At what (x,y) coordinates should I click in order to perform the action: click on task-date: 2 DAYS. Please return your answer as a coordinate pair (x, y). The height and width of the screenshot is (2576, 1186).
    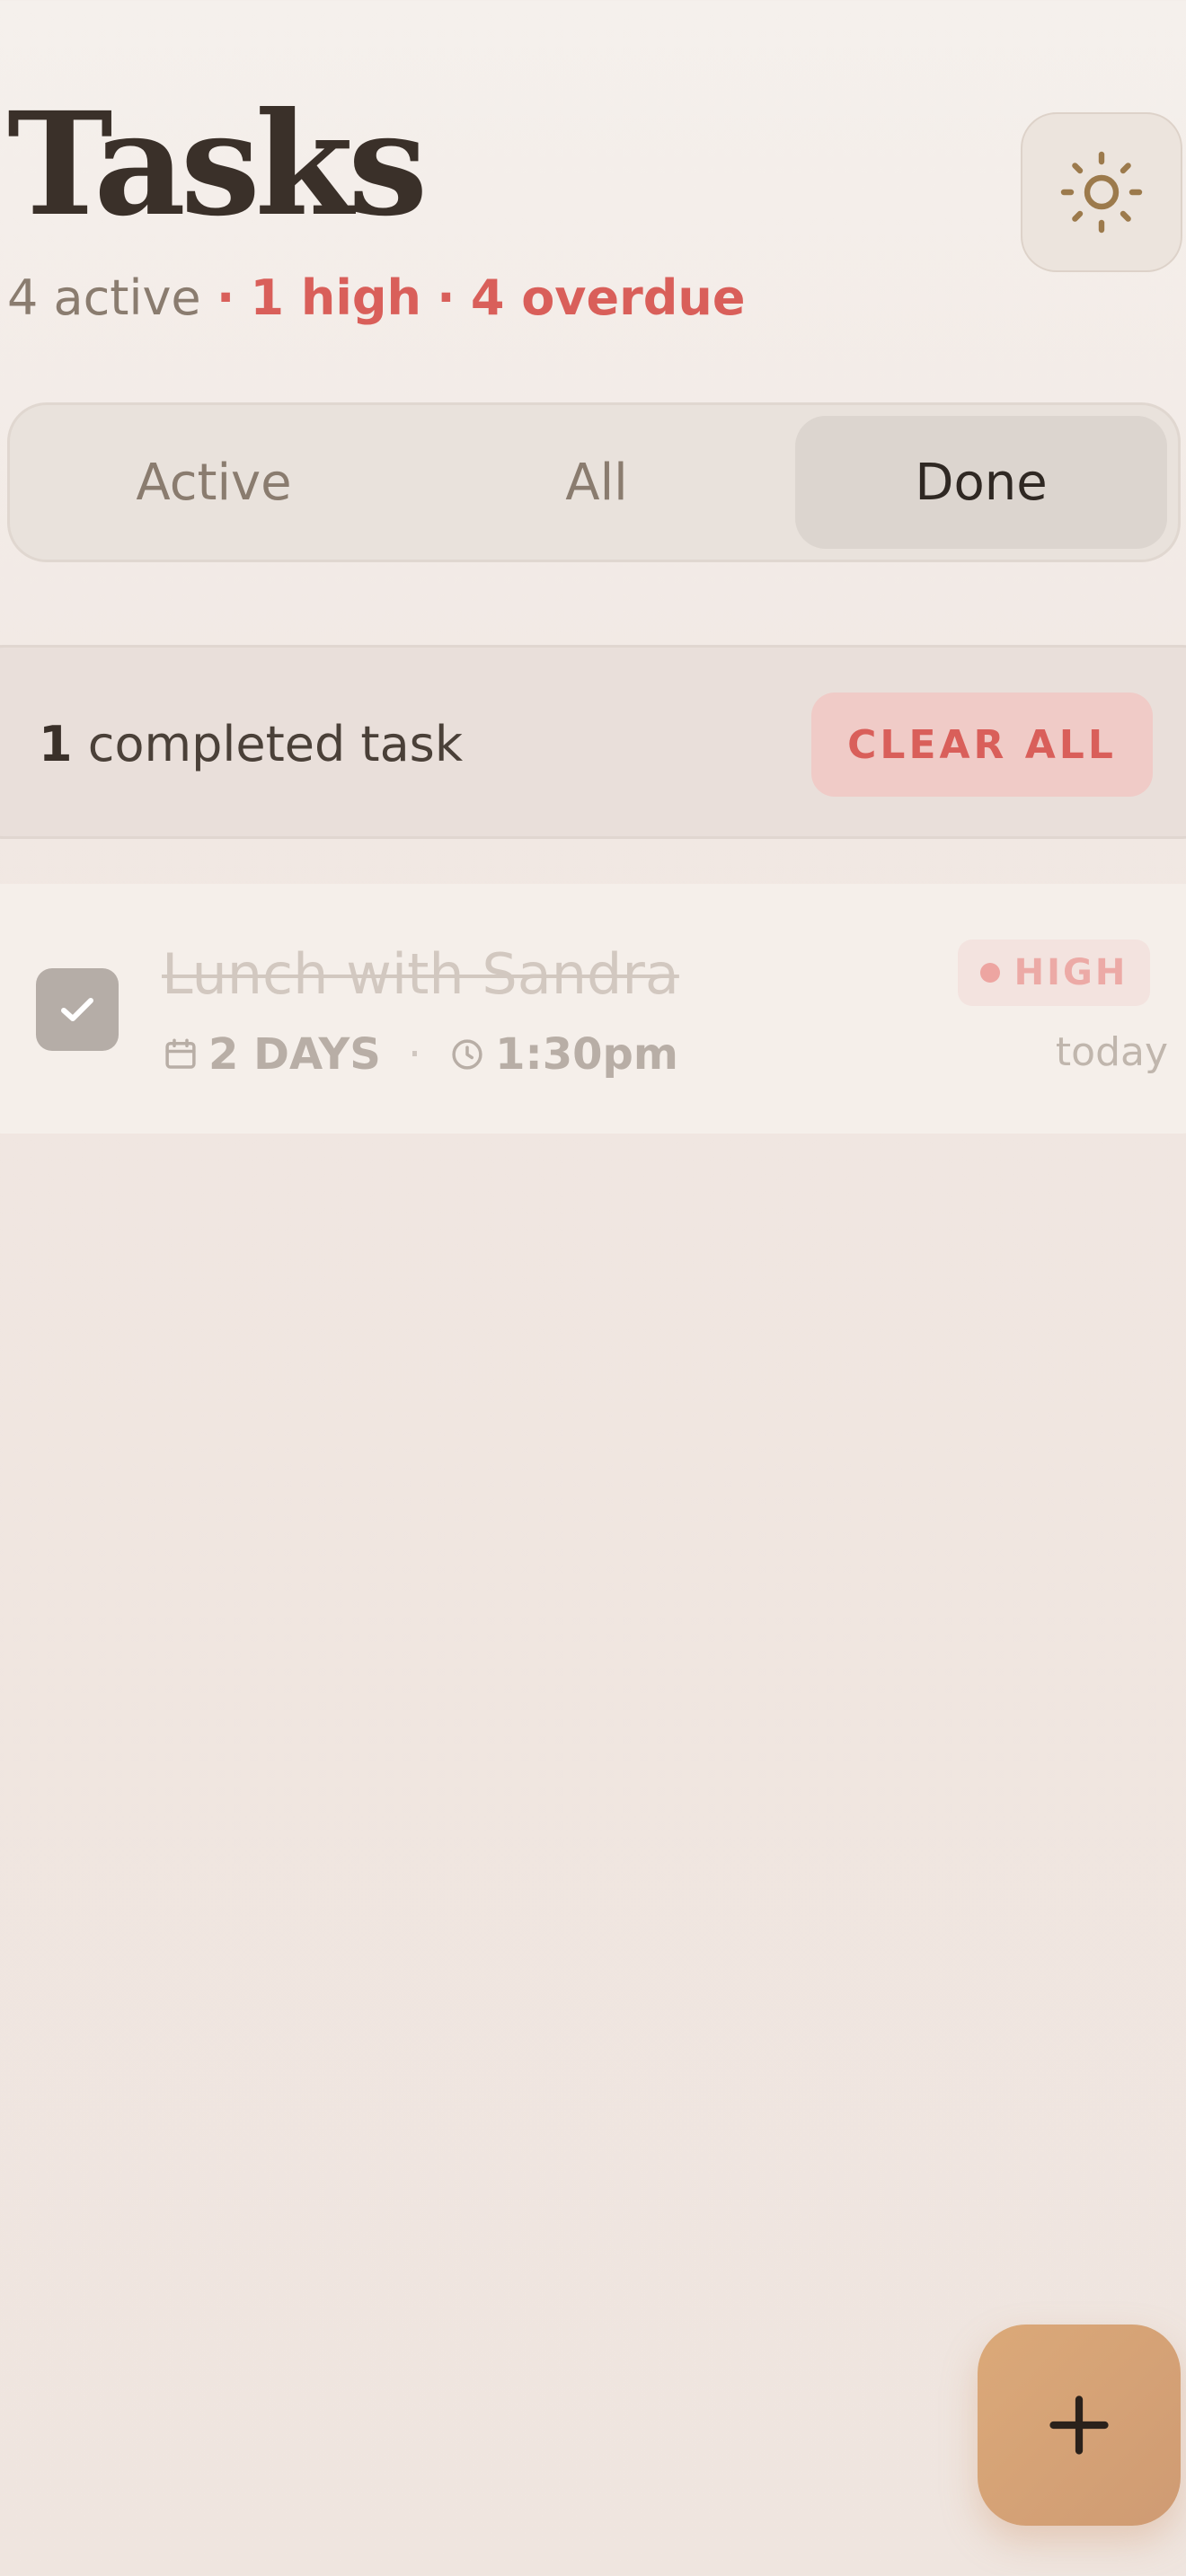
    Looking at the image, I should click on (294, 1054).